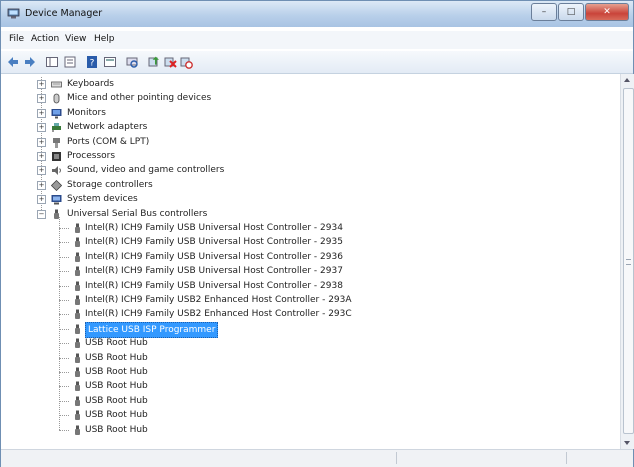 The width and height of the screenshot is (634, 467). Describe the element at coordinates (301, 113) in the screenshot. I see `tree-category: + Monitors` at that location.